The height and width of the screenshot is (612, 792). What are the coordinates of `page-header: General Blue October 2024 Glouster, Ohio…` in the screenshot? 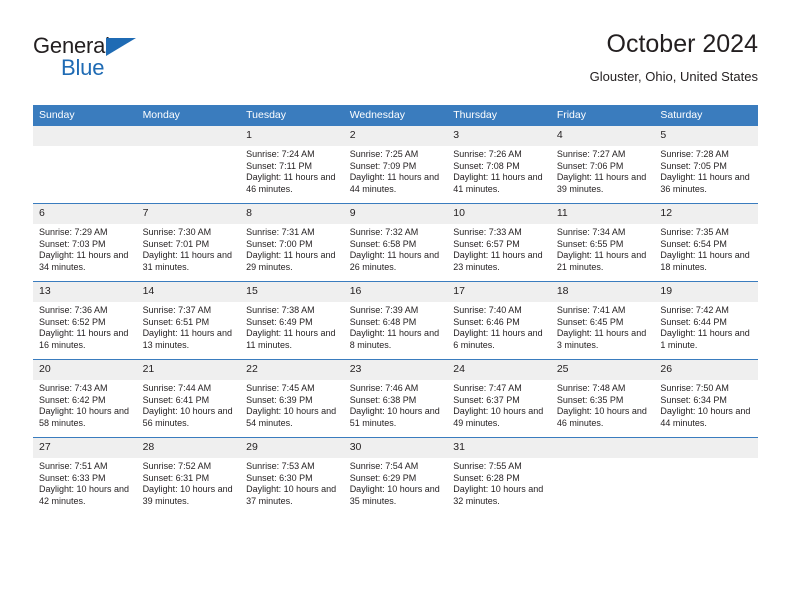 It's located at (395, 64).